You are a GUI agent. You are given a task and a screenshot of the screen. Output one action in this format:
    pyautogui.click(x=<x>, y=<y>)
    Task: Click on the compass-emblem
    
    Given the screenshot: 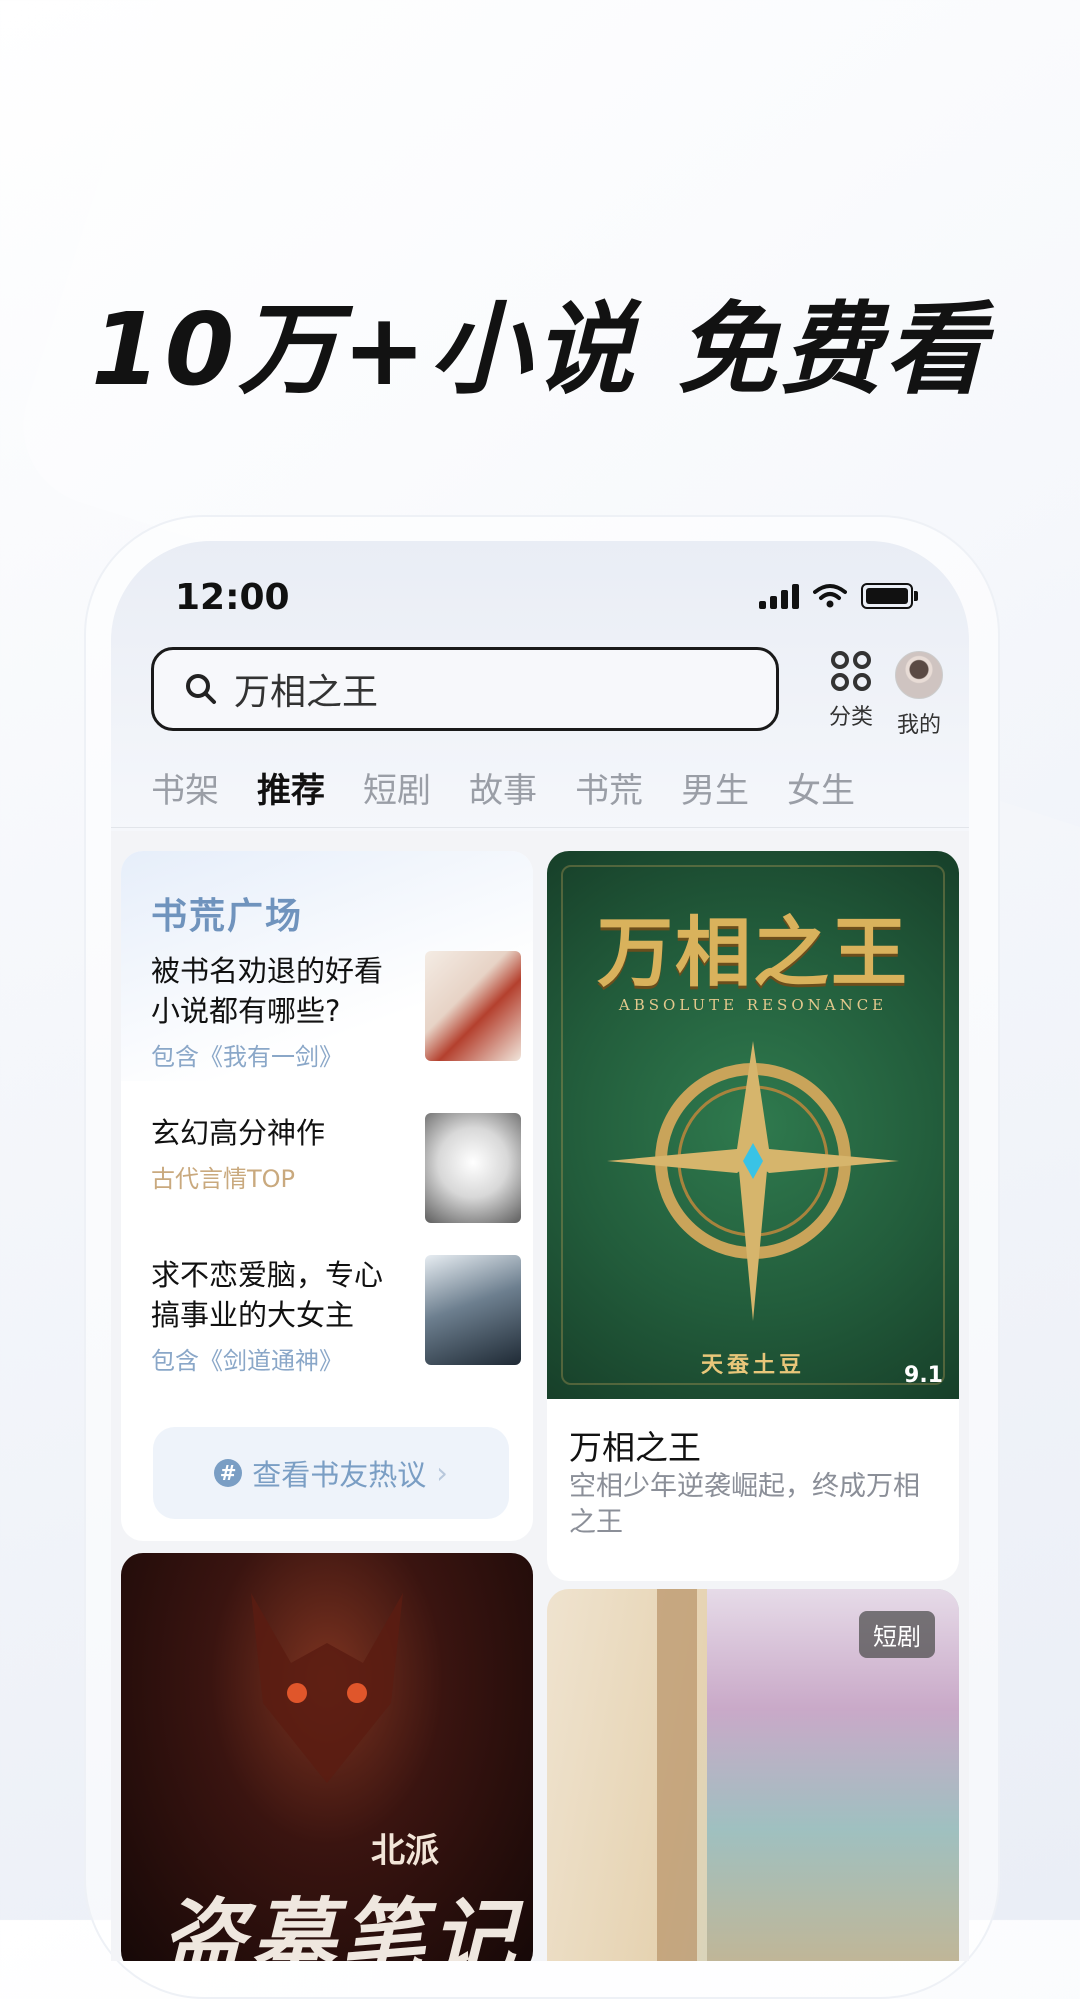 What is the action you would take?
    pyautogui.click(x=753, y=1181)
    